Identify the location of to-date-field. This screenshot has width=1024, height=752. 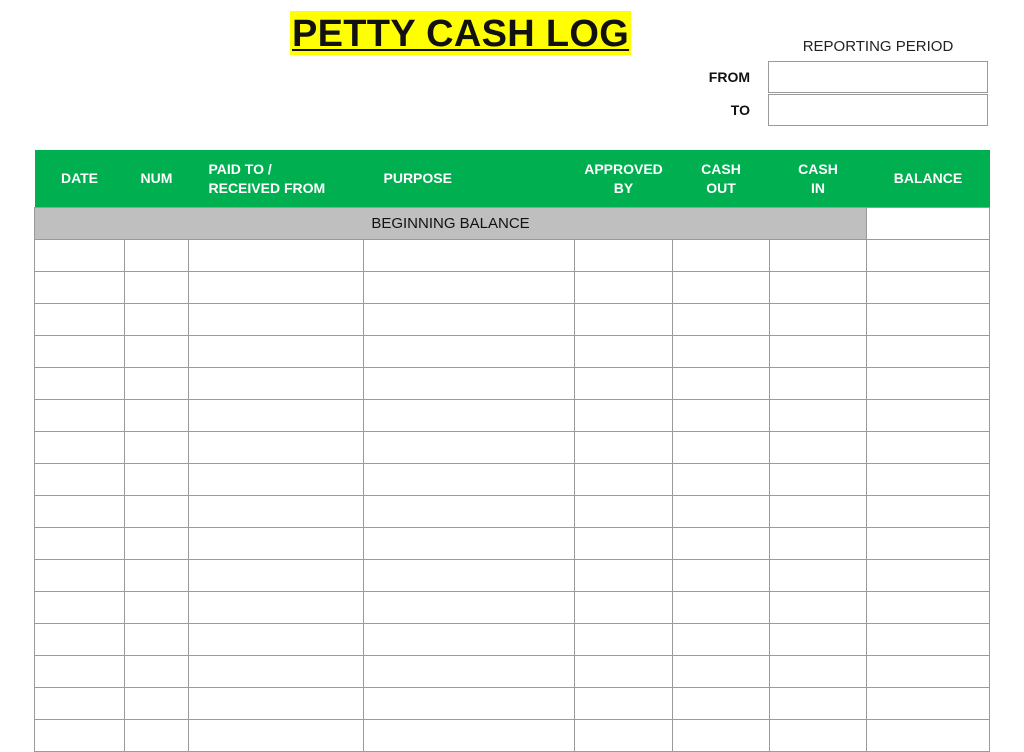
(878, 110).